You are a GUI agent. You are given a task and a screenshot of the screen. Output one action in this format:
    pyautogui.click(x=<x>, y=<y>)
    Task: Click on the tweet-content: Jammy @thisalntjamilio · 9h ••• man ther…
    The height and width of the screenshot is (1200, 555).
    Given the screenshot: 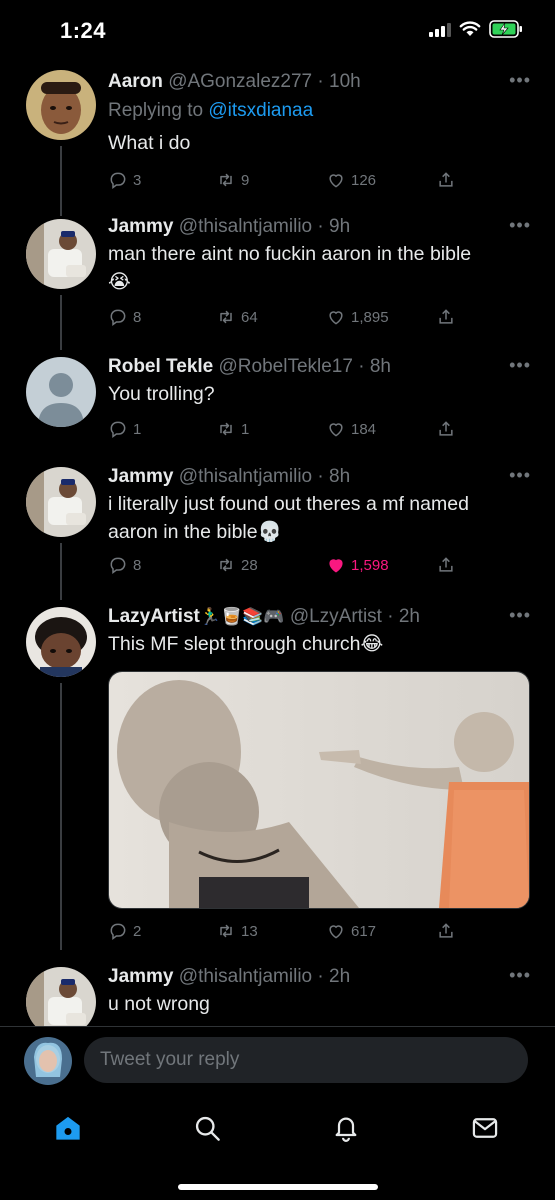 What is the action you would take?
    pyautogui.click(x=319, y=274)
    